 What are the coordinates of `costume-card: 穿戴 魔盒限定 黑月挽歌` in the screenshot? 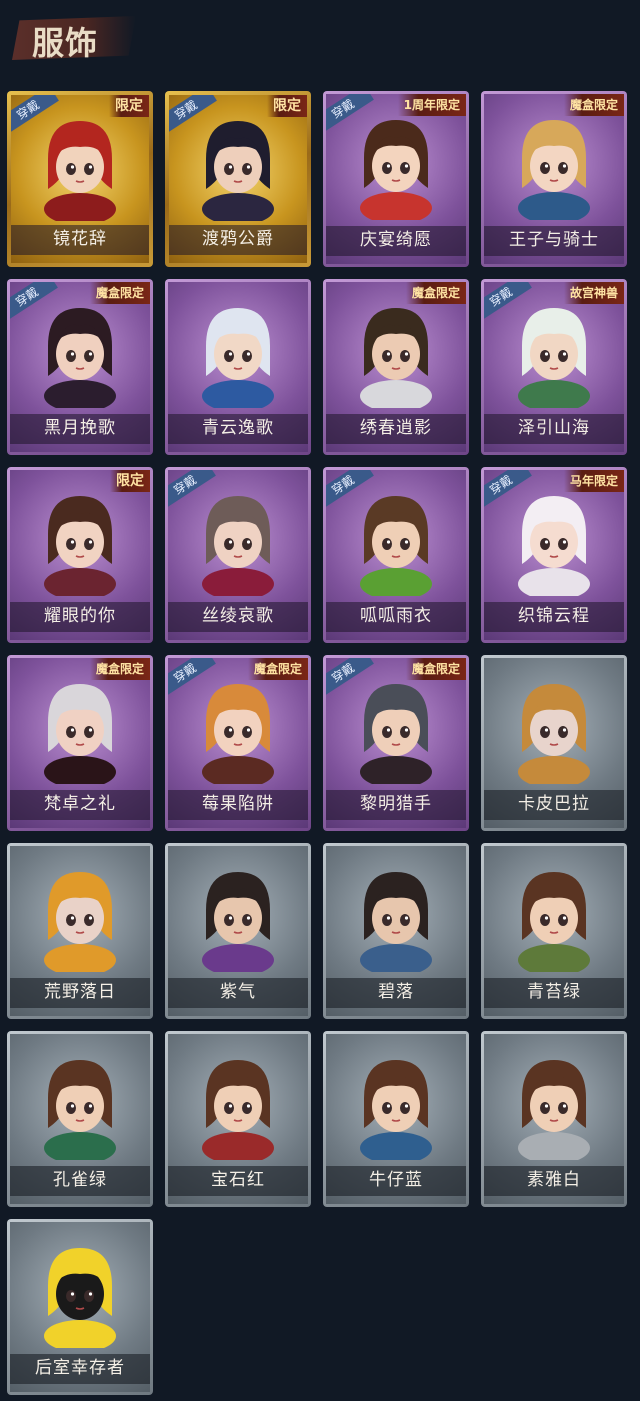 It's located at (80, 367).